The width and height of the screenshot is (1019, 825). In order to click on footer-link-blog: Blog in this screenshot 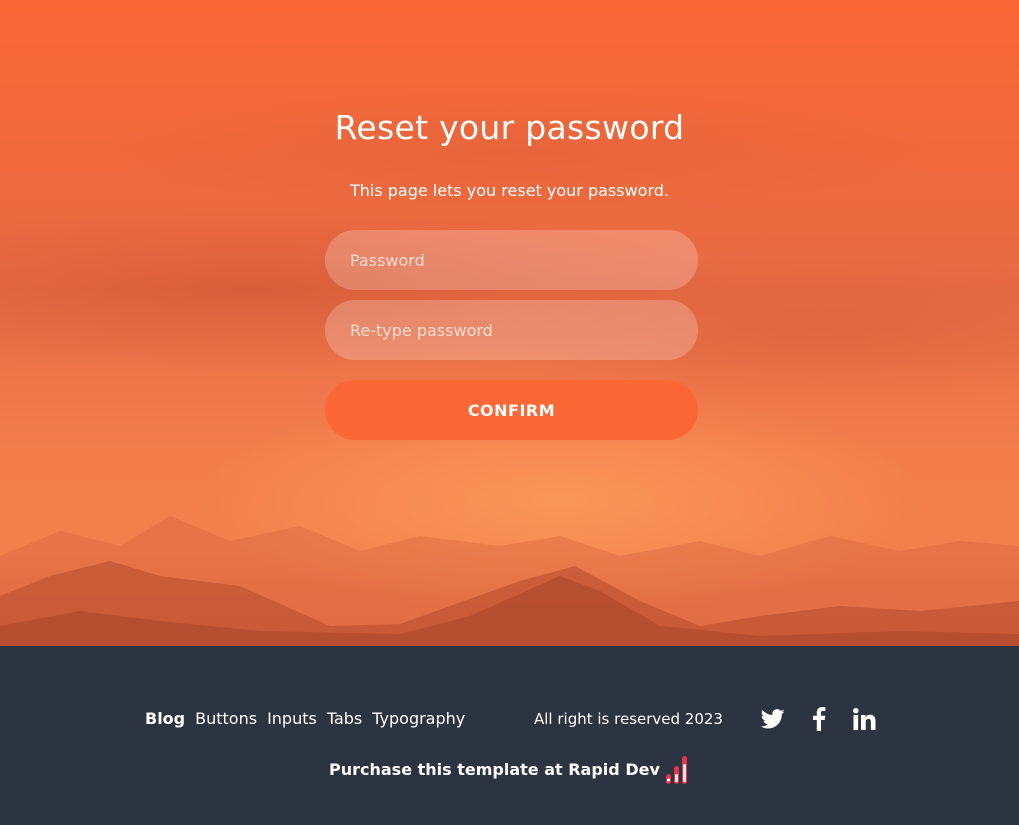, I will do `click(165, 718)`.